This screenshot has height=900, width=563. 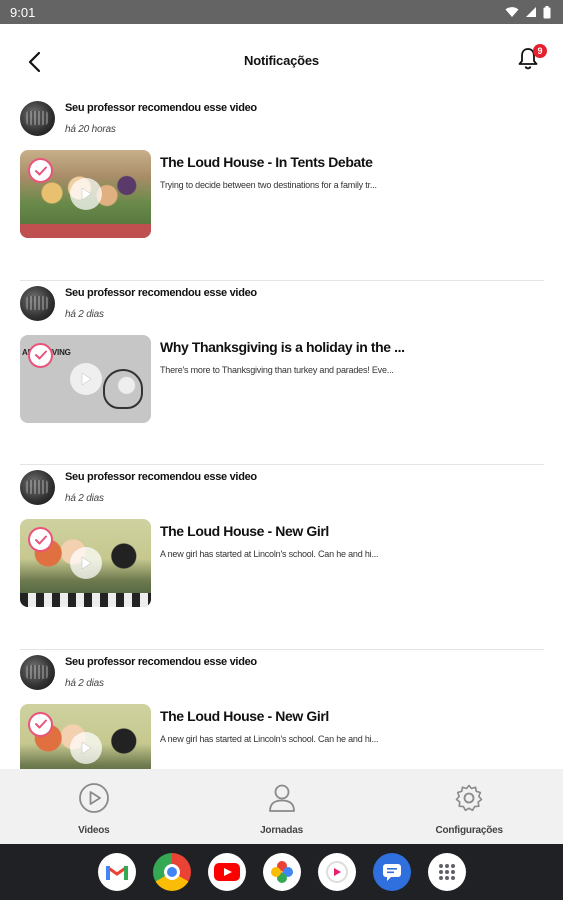 What do you see at coordinates (281, 830) in the screenshot?
I see `nav-label: Jornadas` at bounding box center [281, 830].